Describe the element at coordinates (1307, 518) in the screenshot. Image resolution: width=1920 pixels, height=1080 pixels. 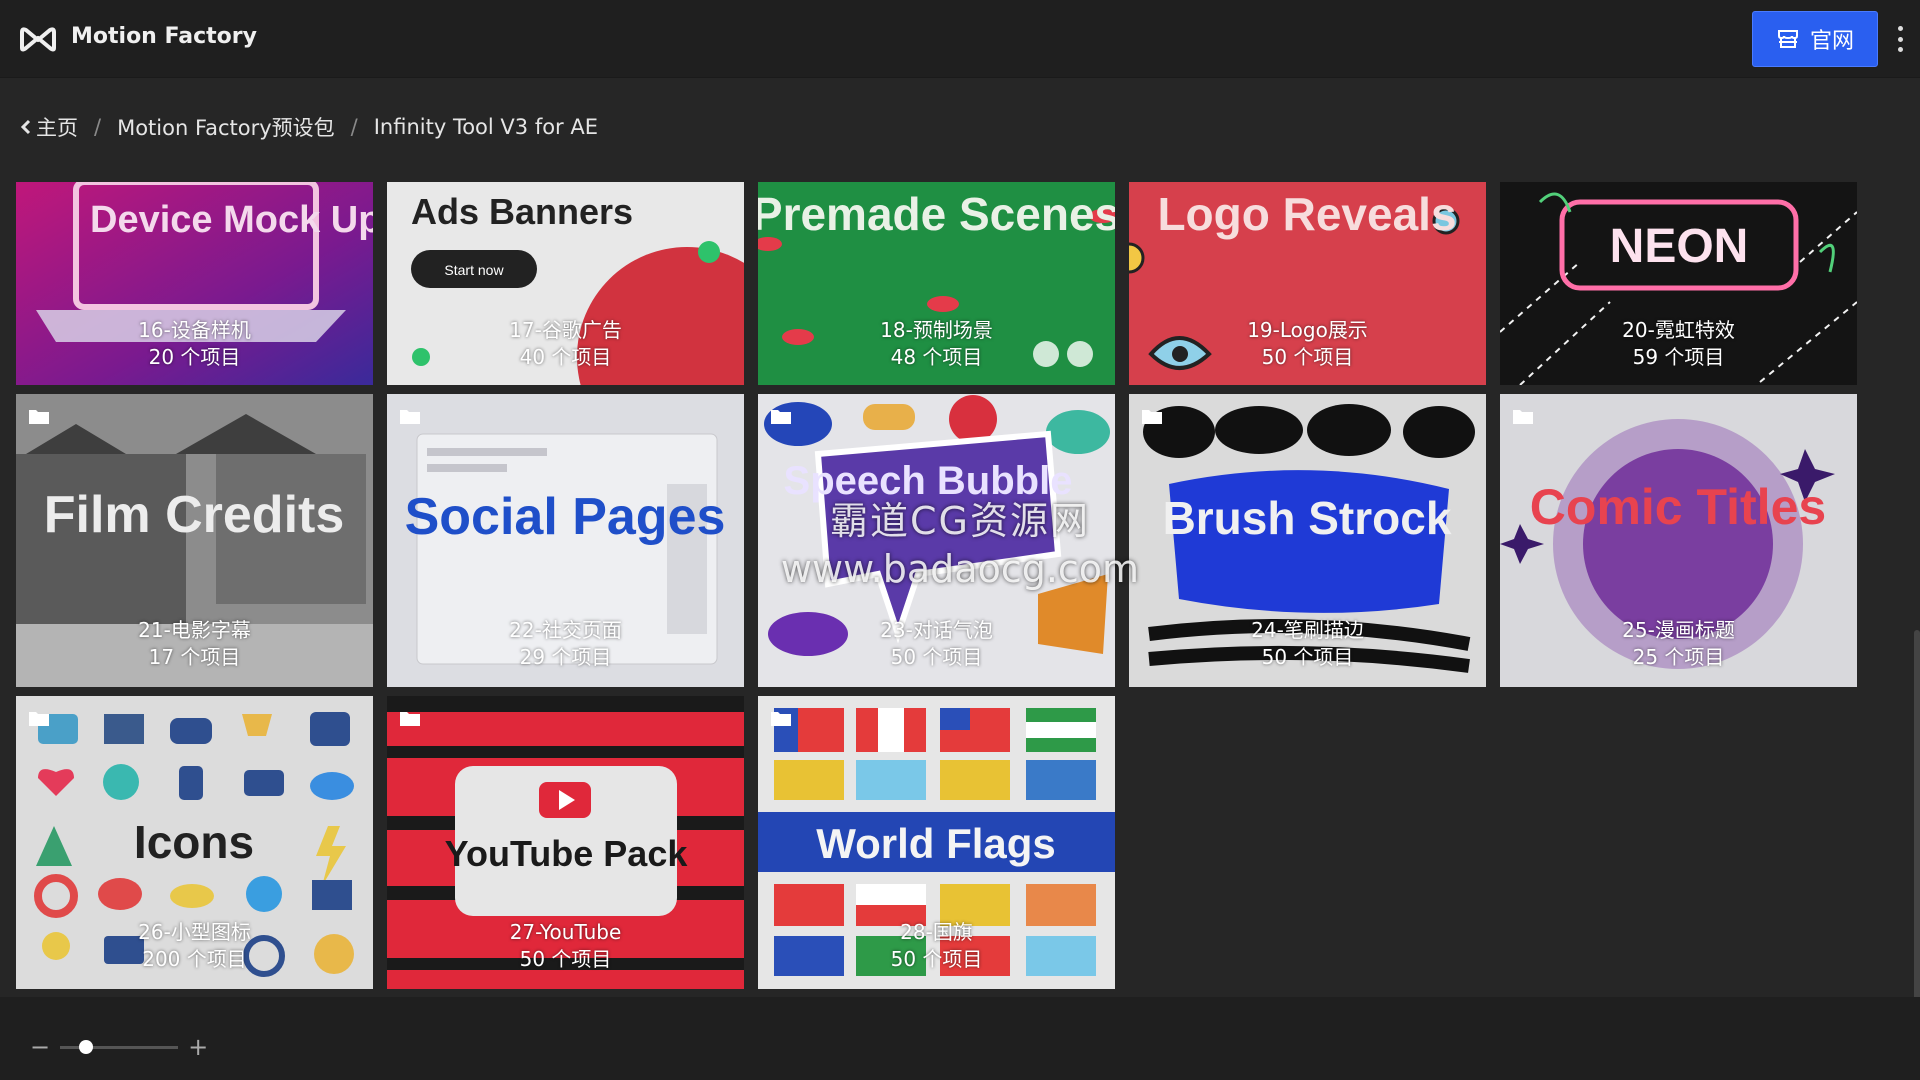
I see `brush-strock-art-title: Brush Strock` at that location.